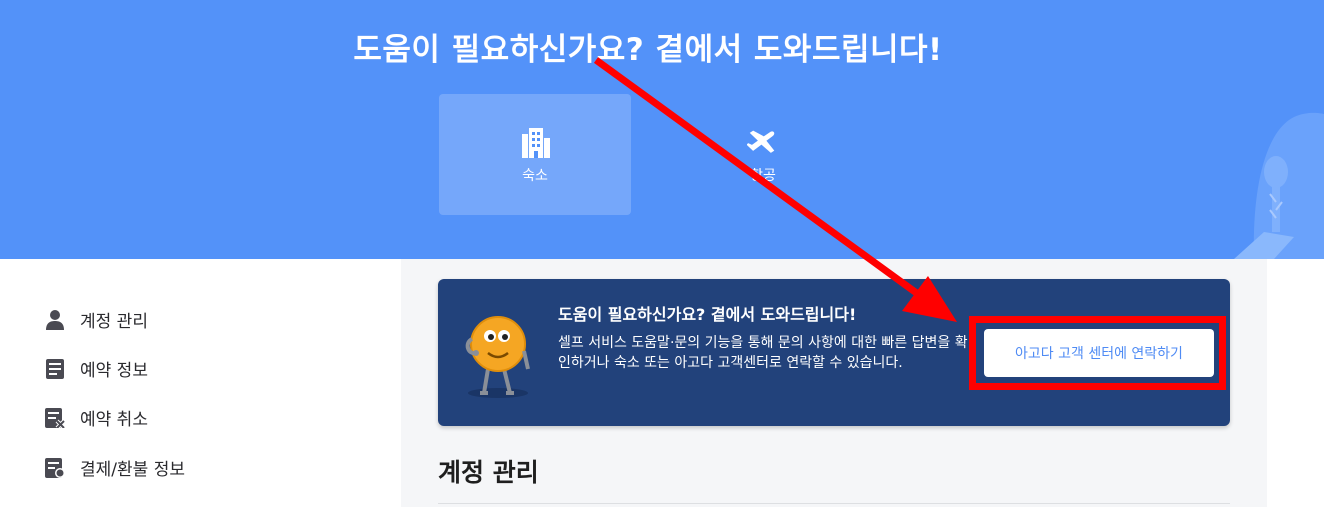 The image size is (1324, 507). I want to click on airplane-icon, so click(763, 143).